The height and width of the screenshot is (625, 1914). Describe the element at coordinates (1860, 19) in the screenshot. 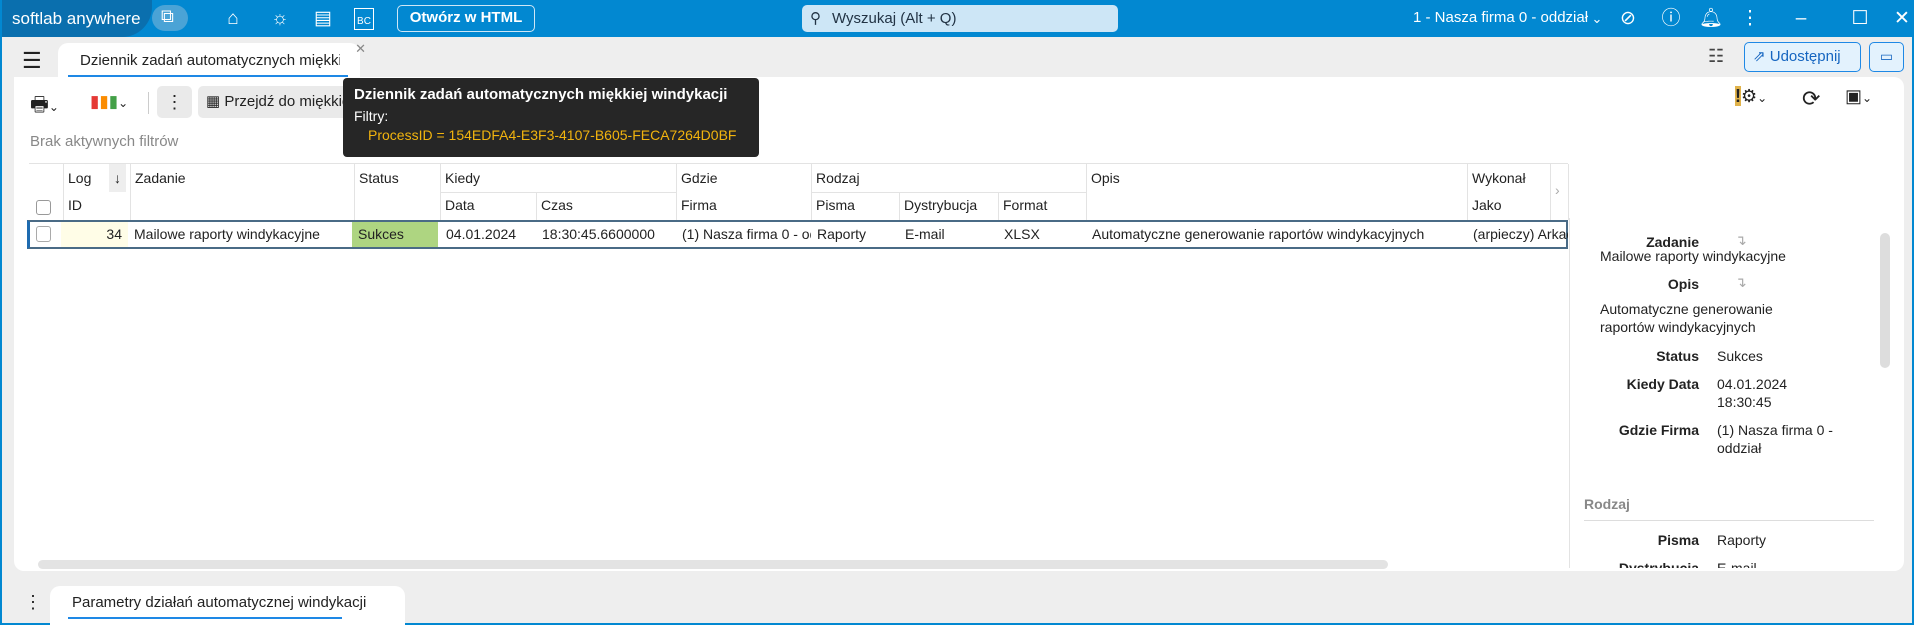

I see `maximize-icon: ☐` at that location.